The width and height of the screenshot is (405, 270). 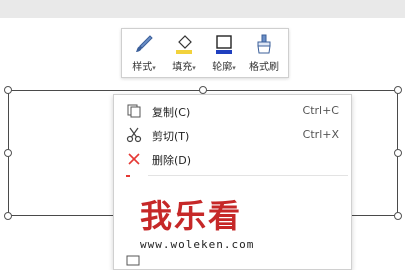 I want to click on fill-label: 填充, so click(x=182, y=67).